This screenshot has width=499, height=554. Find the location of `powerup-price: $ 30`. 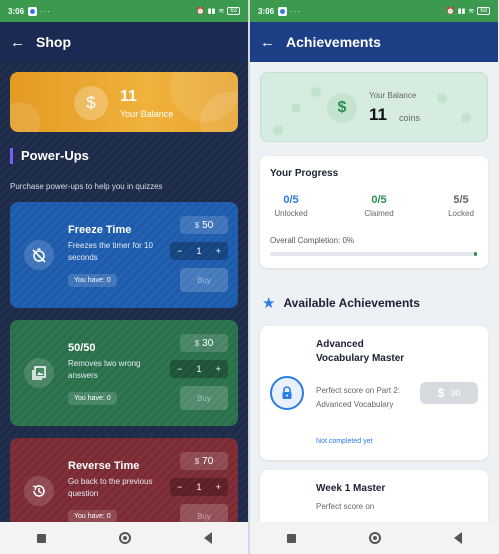

powerup-price: $ 30 is located at coordinates (204, 343).